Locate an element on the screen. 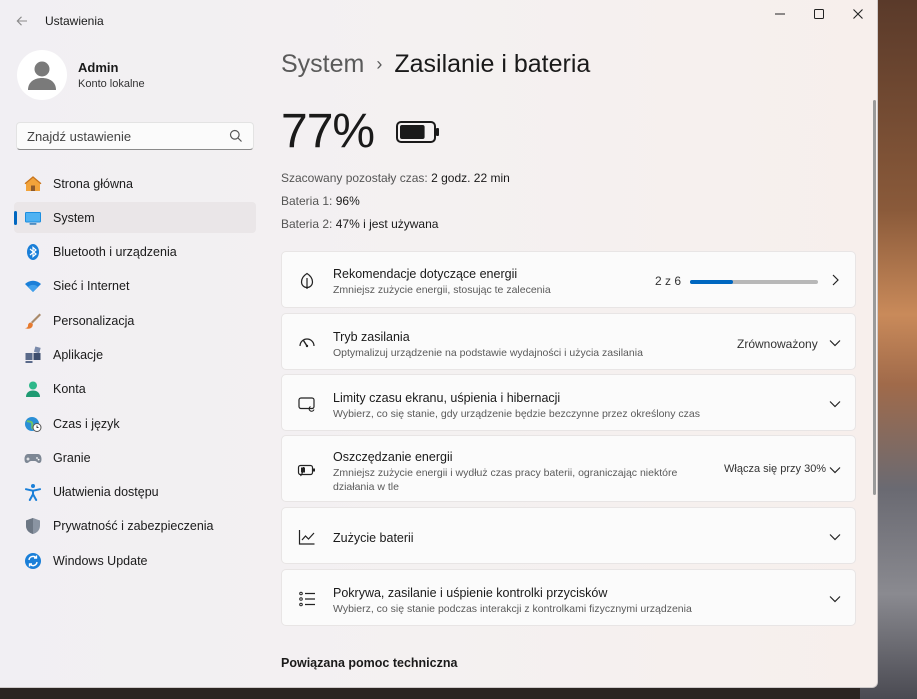 The width and height of the screenshot is (917, 699). user-name: Admin is located at coordinates (98, 67).